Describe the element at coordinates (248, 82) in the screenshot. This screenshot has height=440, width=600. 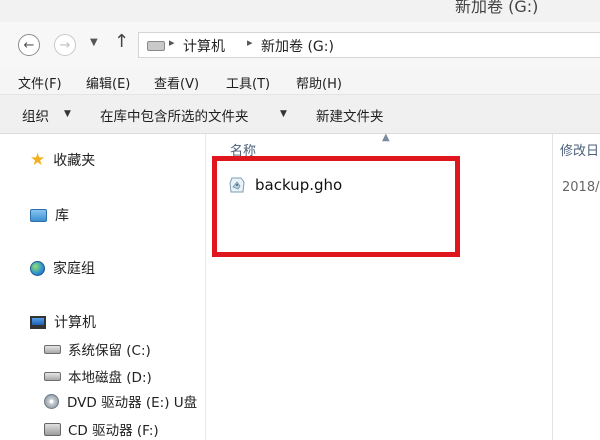
I see `menu-tools: 工具(T)` at that location.